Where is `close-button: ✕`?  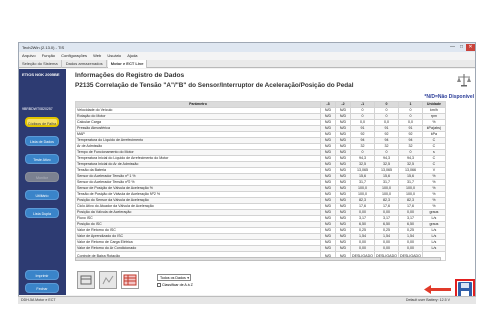 close-button: ✕ is located at coordinates (470, 47).